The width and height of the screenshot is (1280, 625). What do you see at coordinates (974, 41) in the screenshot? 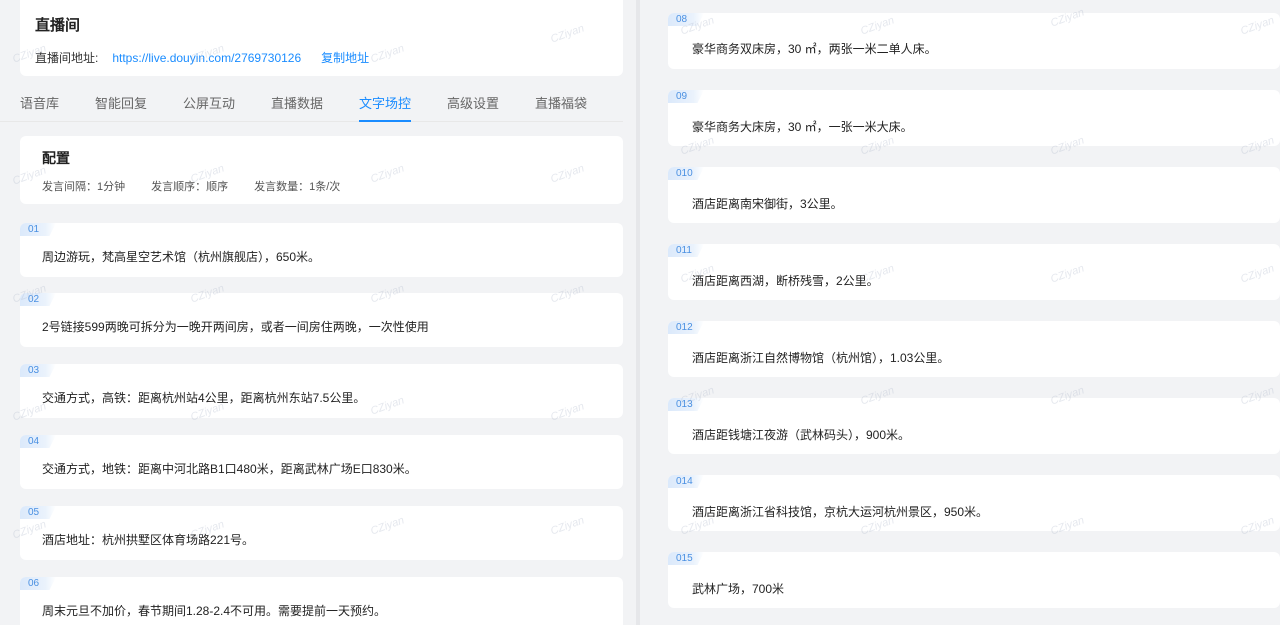
I see `list-item: 08 豪华商务双床房，30 ㎡，两张一米二单人床。` at bounding box center [974, 41].